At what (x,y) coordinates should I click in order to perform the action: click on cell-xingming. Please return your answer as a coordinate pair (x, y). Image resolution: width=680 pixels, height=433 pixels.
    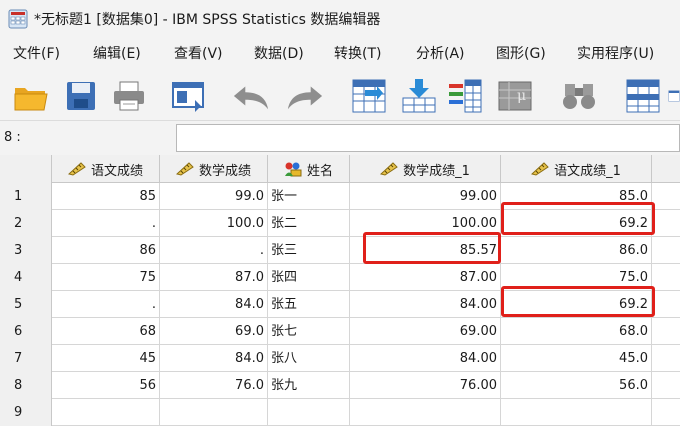
    Looking at the image, I should click on (309, 412).